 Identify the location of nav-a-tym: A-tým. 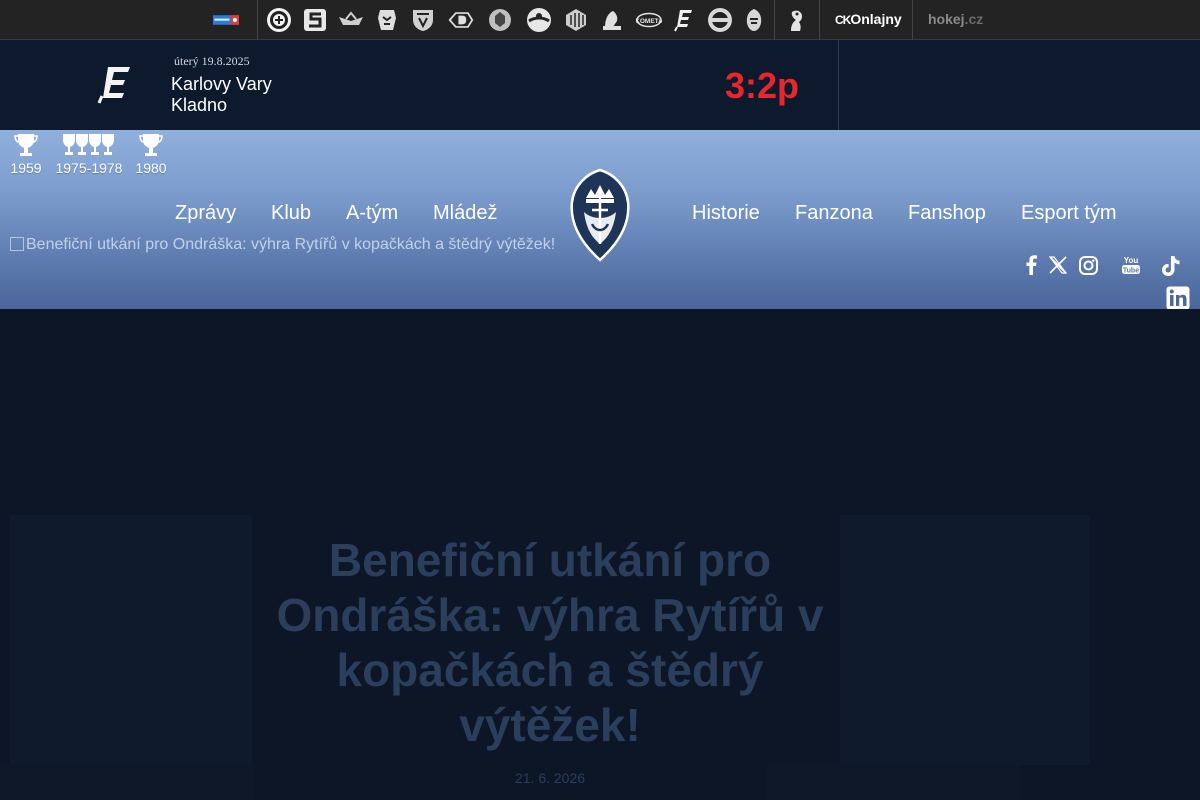
(372, 213).